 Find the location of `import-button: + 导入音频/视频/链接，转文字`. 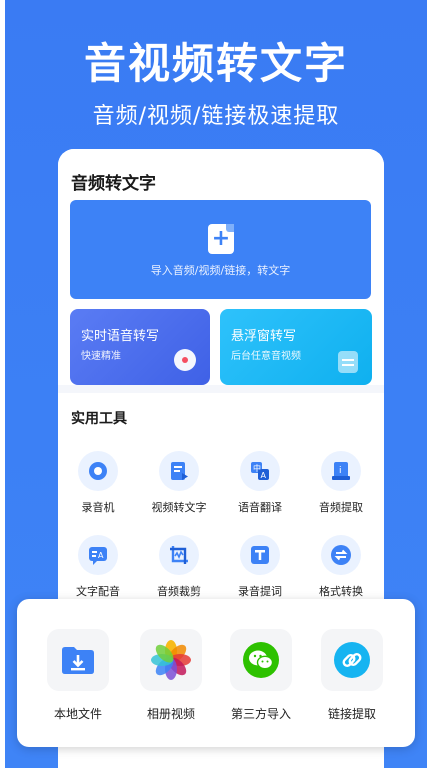

import-button: + 导入音频/视频/链接，转文字 is located at coordinates (220, 249).